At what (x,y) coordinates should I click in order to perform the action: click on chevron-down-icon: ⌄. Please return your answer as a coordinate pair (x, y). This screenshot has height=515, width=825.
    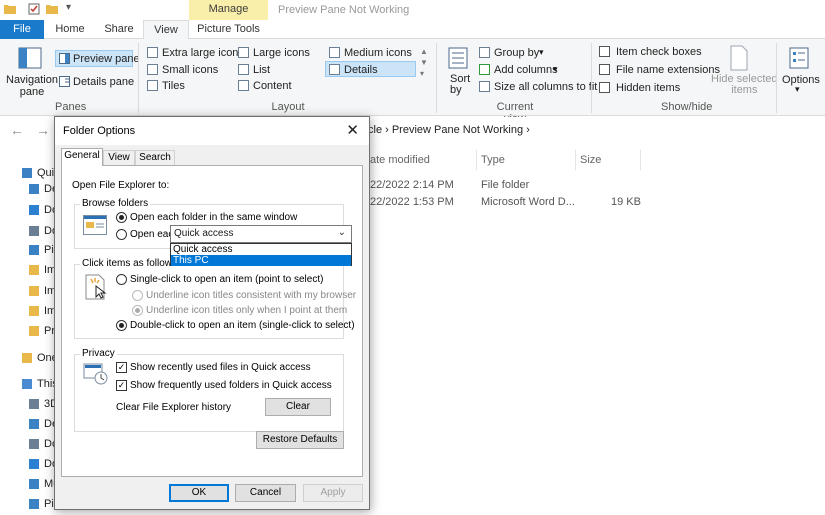
    Looking at the image, I should click on (341, 232).